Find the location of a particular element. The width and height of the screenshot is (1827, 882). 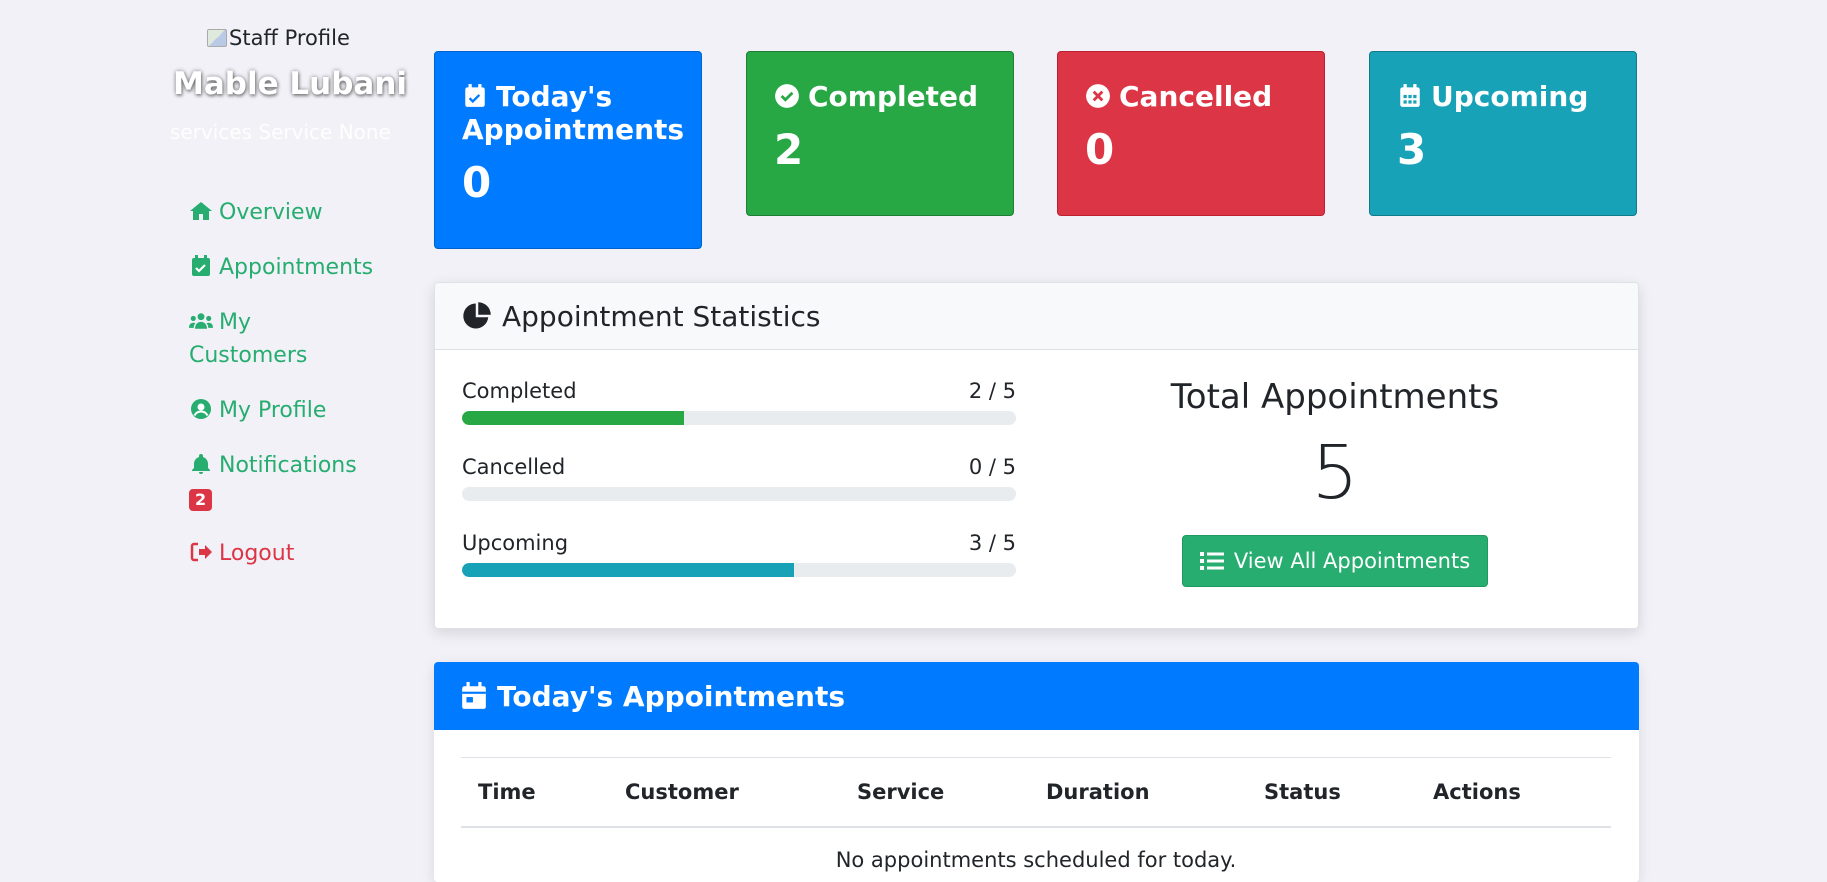

appointment-statistics-title: Appointment Statistics is located at coordinates (661, 316).